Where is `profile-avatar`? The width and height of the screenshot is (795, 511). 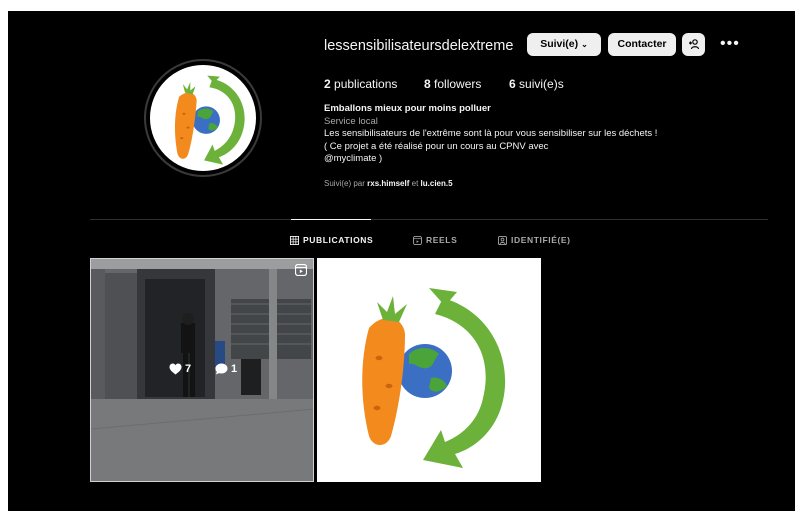
profile-avatar is located at coordinates (203, 118).